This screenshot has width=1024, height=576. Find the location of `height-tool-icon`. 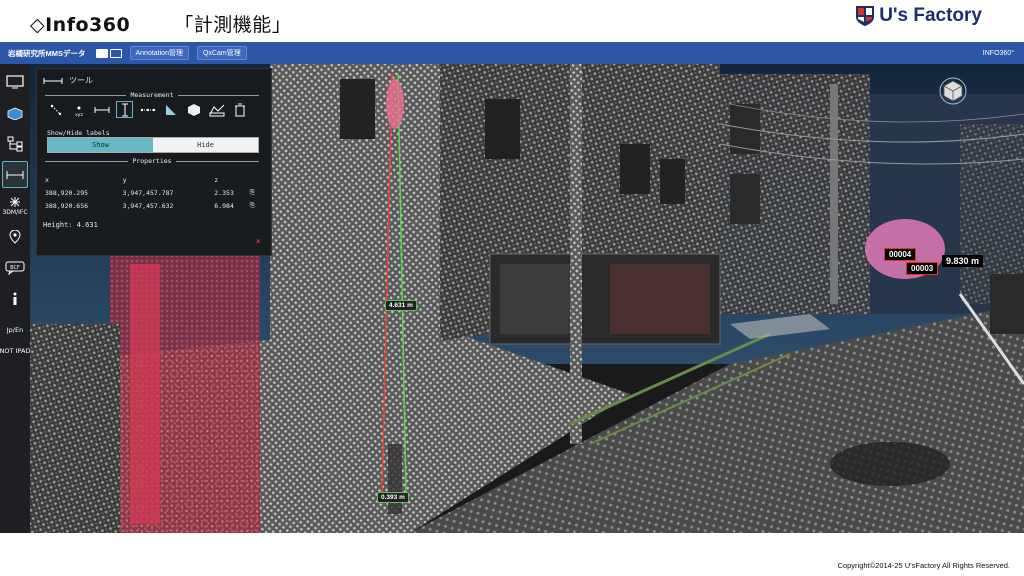

height-tool-icon is located at coordinates (124, 109).